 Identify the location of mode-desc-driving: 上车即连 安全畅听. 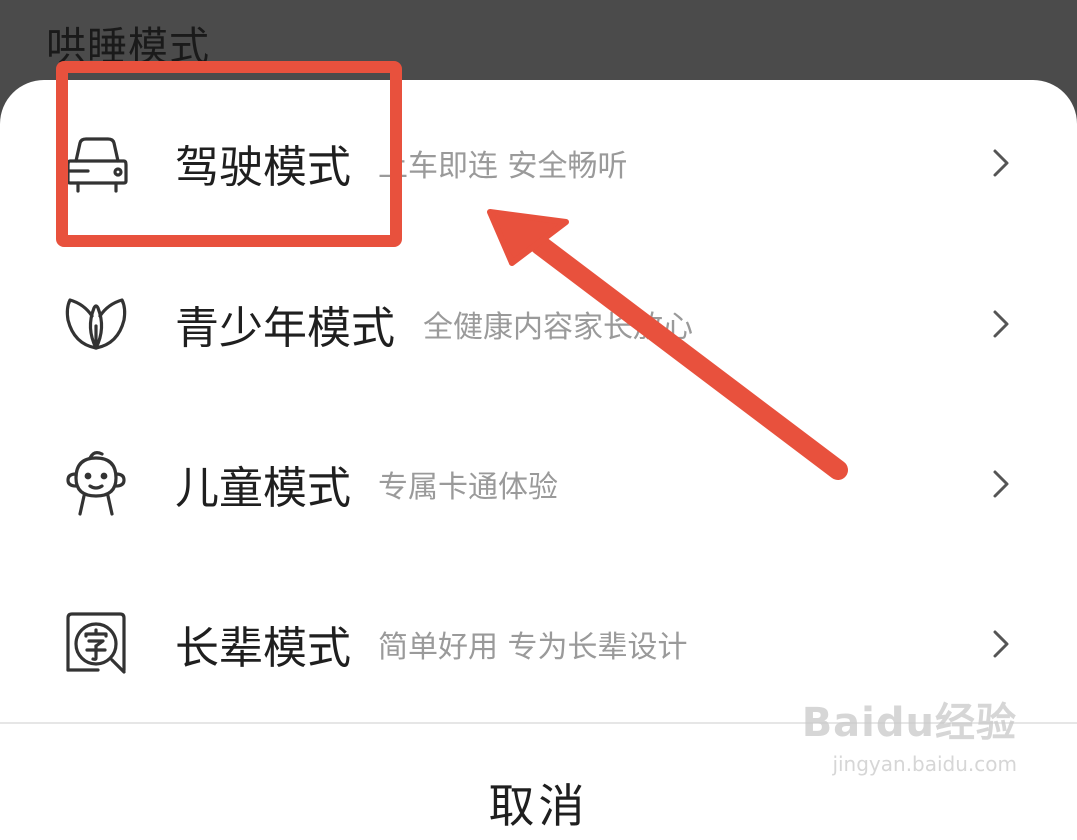
(503, 166).